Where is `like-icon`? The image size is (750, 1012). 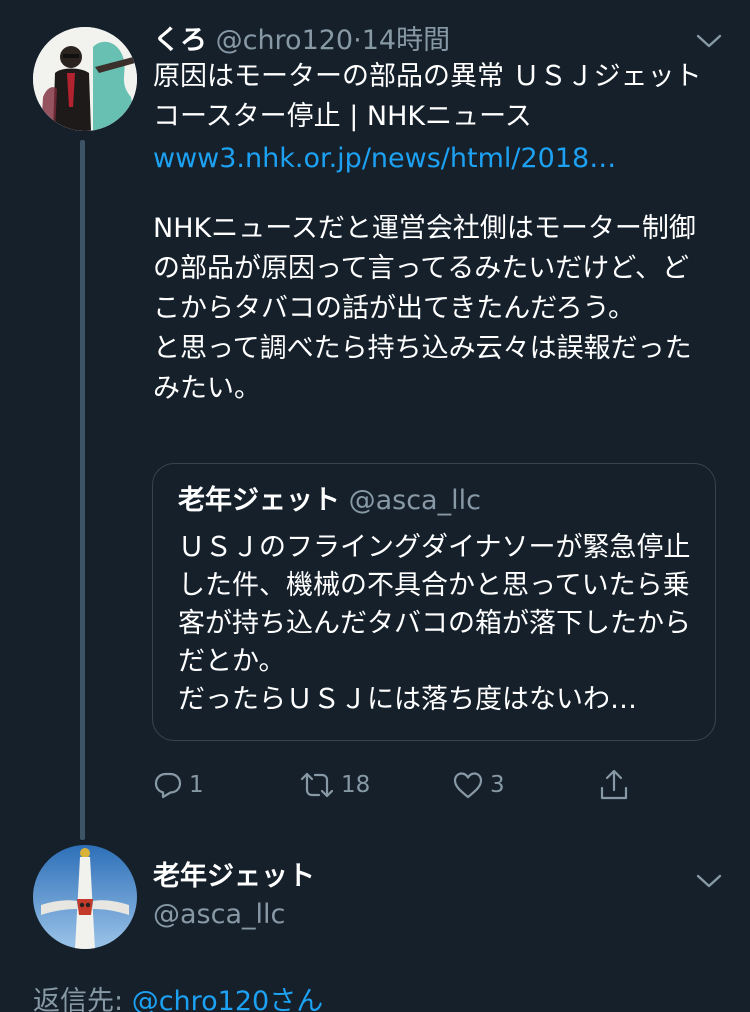
like-icon is located at coordinates (468, 785).